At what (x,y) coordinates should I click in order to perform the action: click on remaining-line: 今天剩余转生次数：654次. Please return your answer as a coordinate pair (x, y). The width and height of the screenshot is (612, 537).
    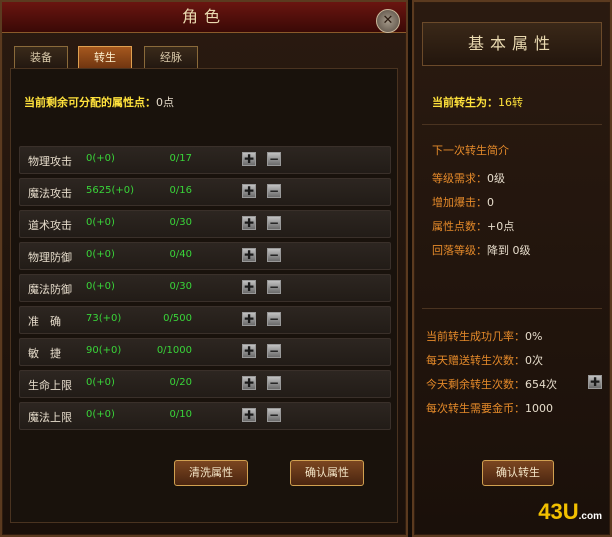
    Looking at the image, I should click on (491, 384).